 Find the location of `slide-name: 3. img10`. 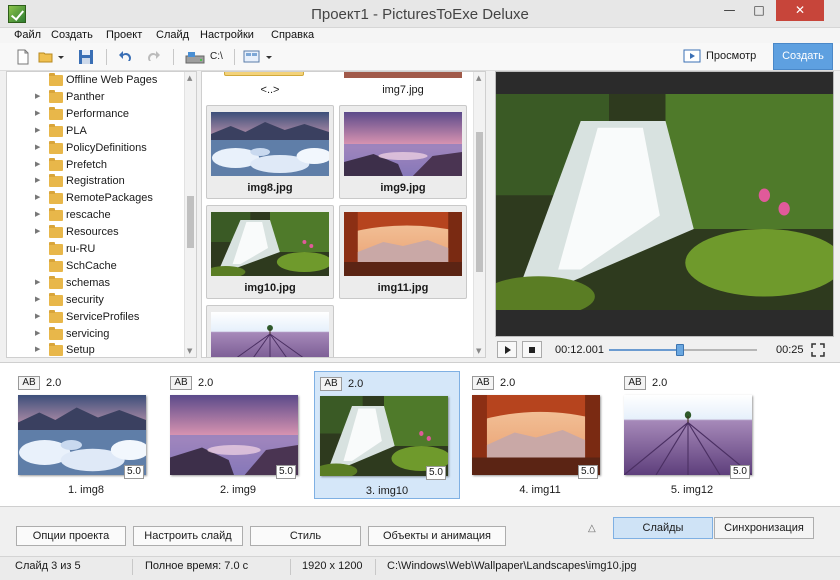

slide-name: 3. img10 is located at coordinates (387, 491).